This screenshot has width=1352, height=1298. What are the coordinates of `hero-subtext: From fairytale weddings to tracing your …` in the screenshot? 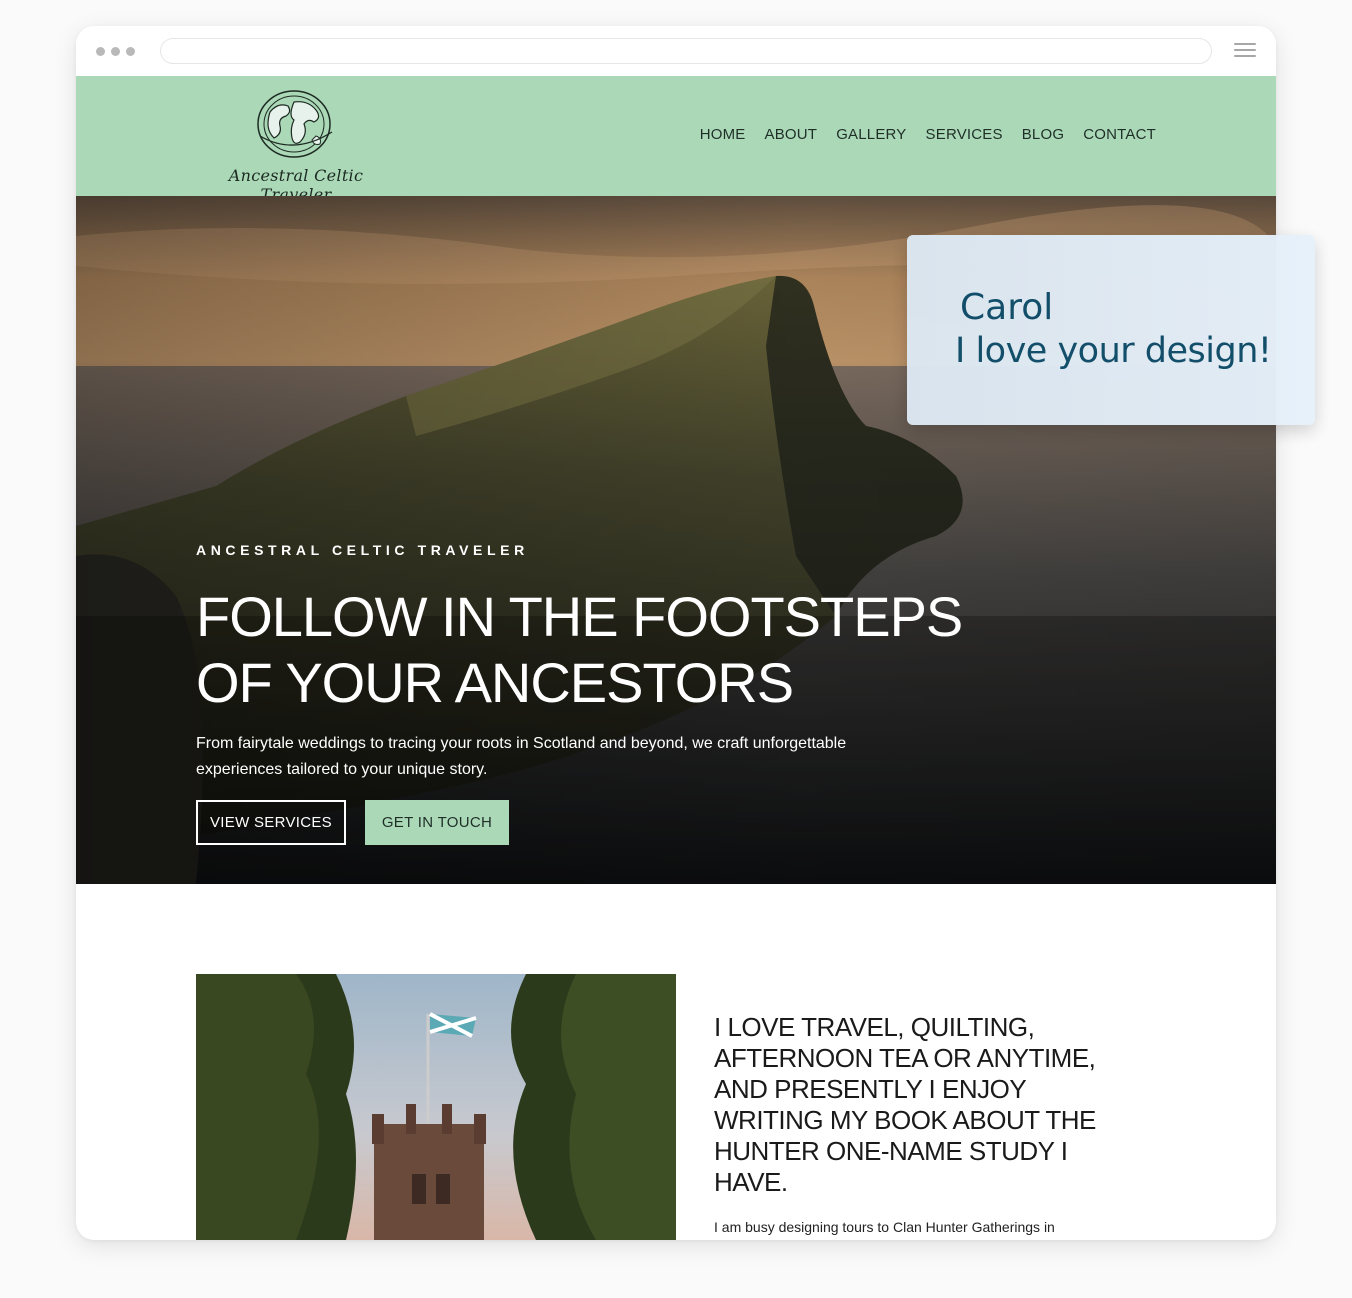 It's located at (521, 756).